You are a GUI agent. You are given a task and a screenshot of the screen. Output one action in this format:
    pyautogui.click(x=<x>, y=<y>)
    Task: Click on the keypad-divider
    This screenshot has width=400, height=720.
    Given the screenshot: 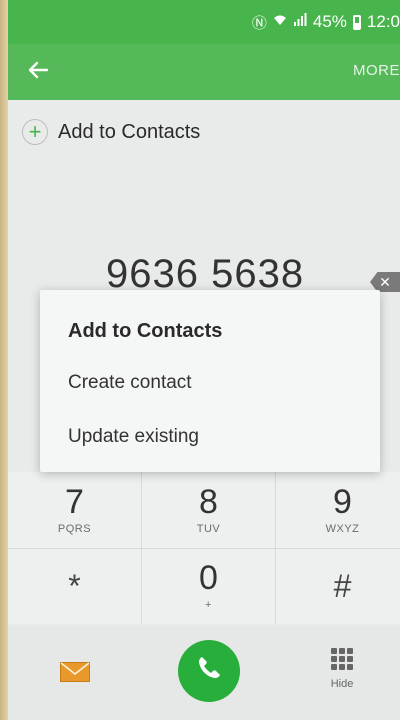 What is the action you would take?
    pyautogui.click(x=204, y=548)
    